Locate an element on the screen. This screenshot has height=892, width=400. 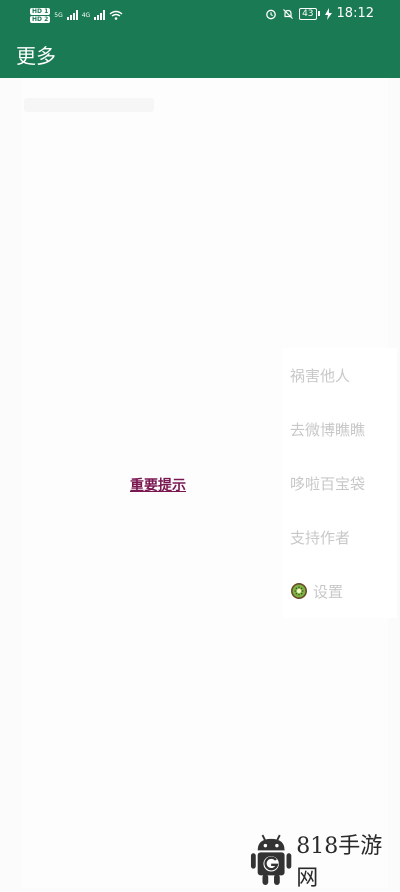
menu-item-label: 哆啦百宝袋 is located at coordinates (328, 483).